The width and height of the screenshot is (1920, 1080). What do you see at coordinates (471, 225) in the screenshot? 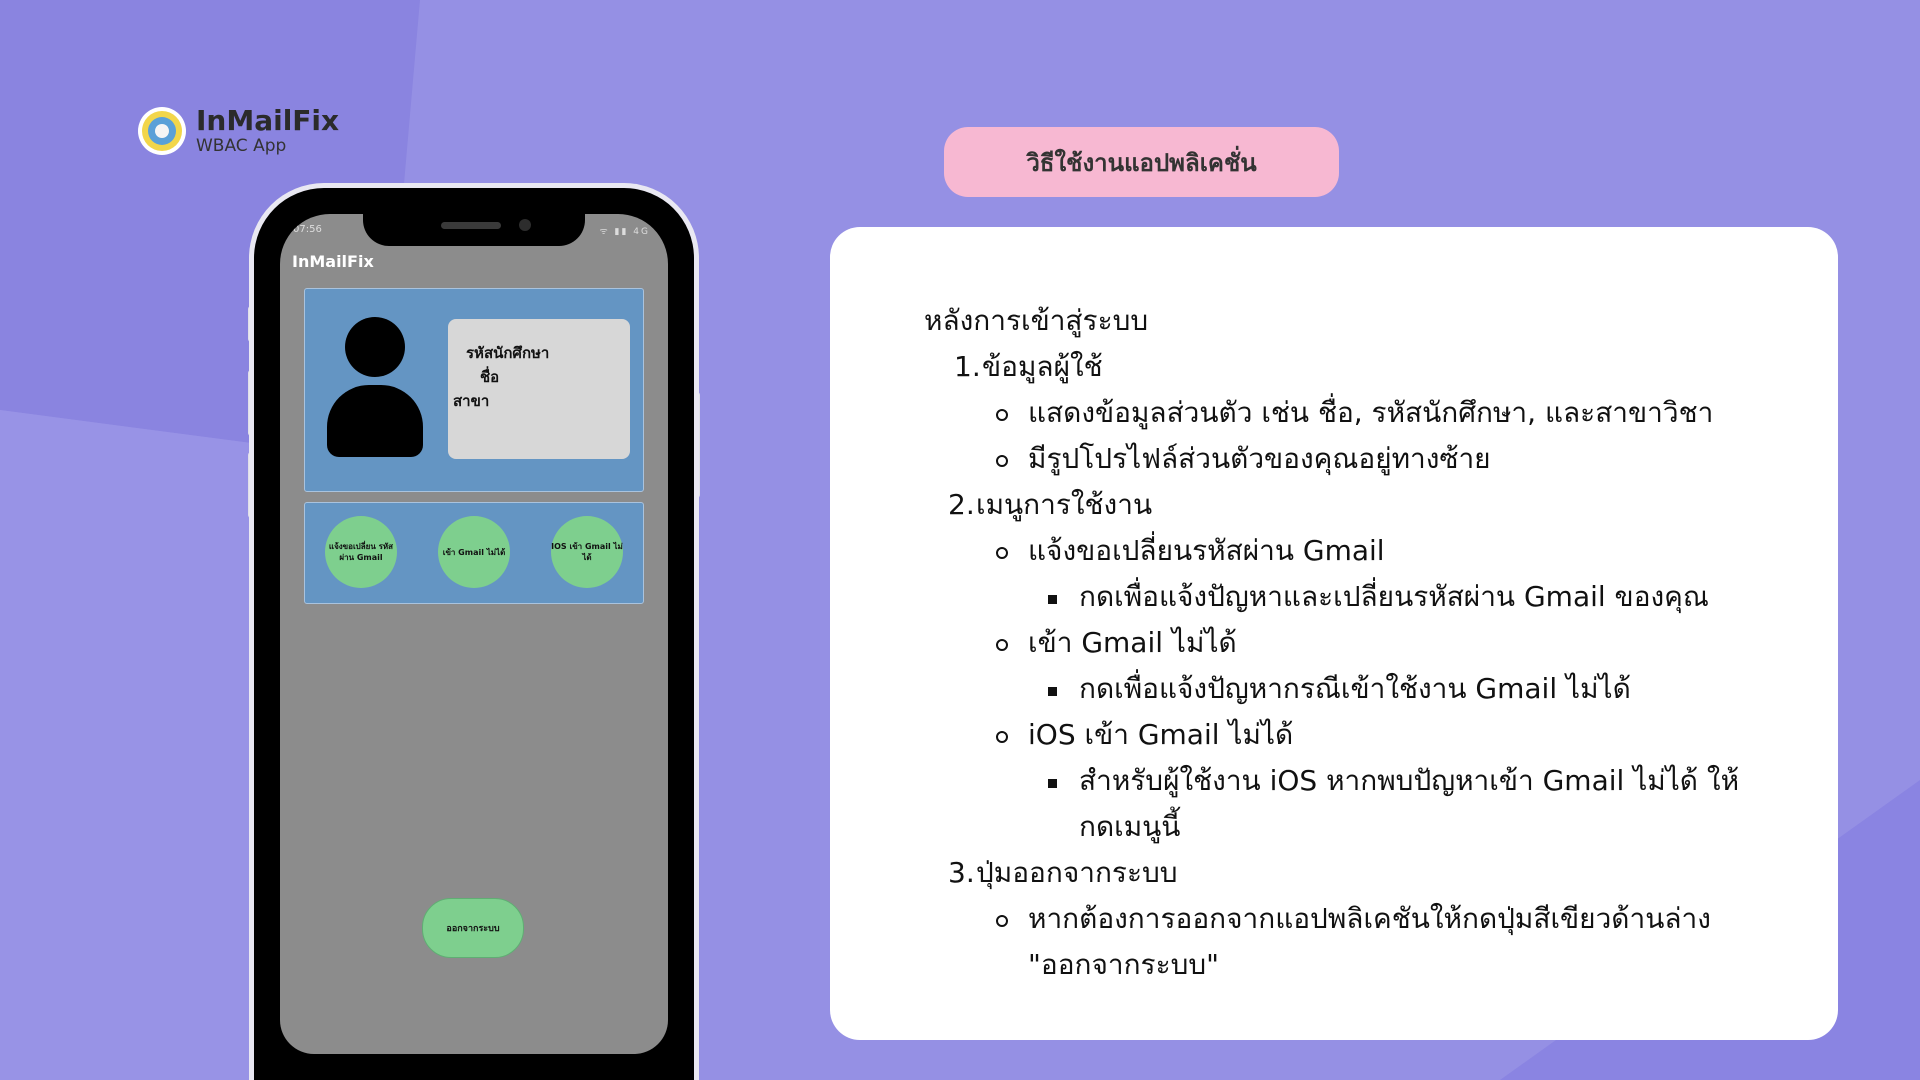
I see `phone-speaker` at bounding box center [471, 225].